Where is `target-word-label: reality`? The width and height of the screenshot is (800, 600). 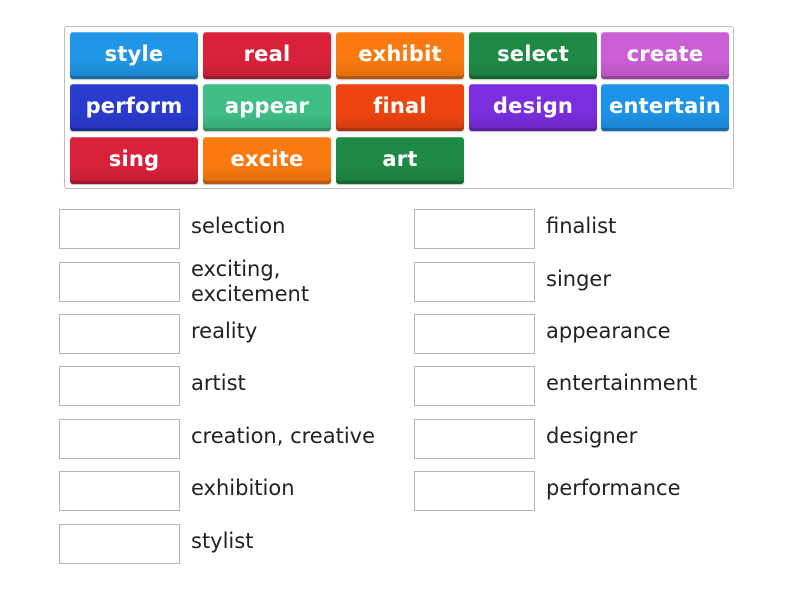 target-word-label: reality is located at coordinates (224, 331).